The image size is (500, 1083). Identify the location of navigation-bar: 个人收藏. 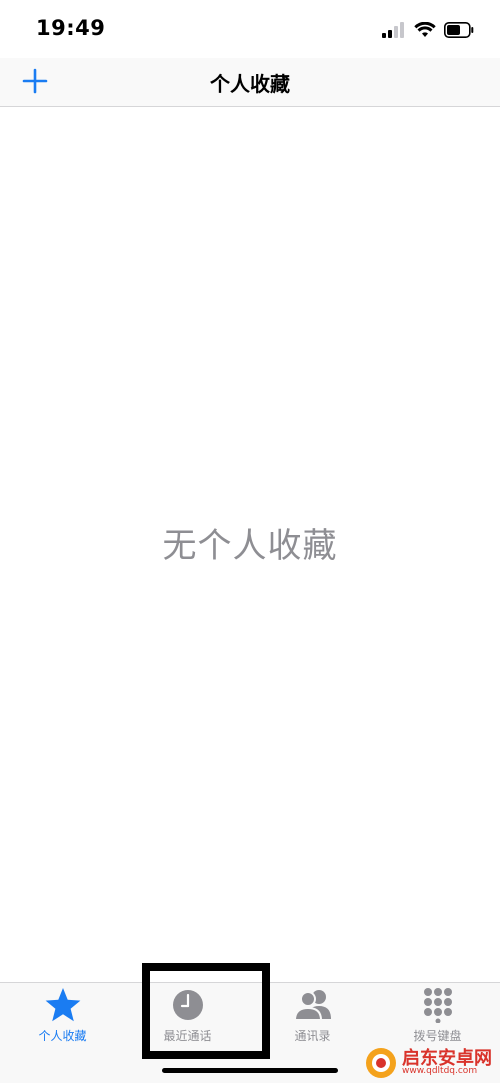
(250, 82).